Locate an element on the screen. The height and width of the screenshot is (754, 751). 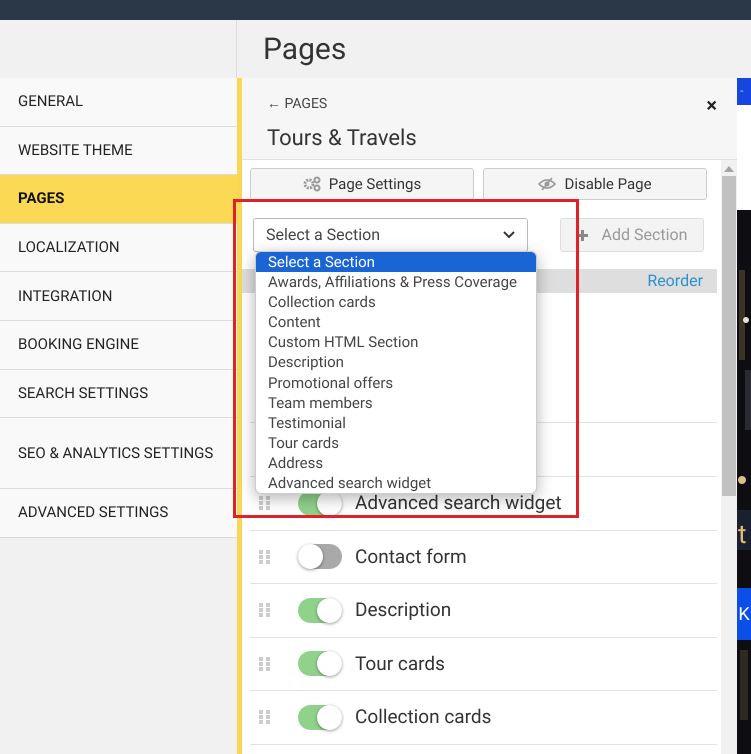
preview-text: t is located at coordinates (742, 535).